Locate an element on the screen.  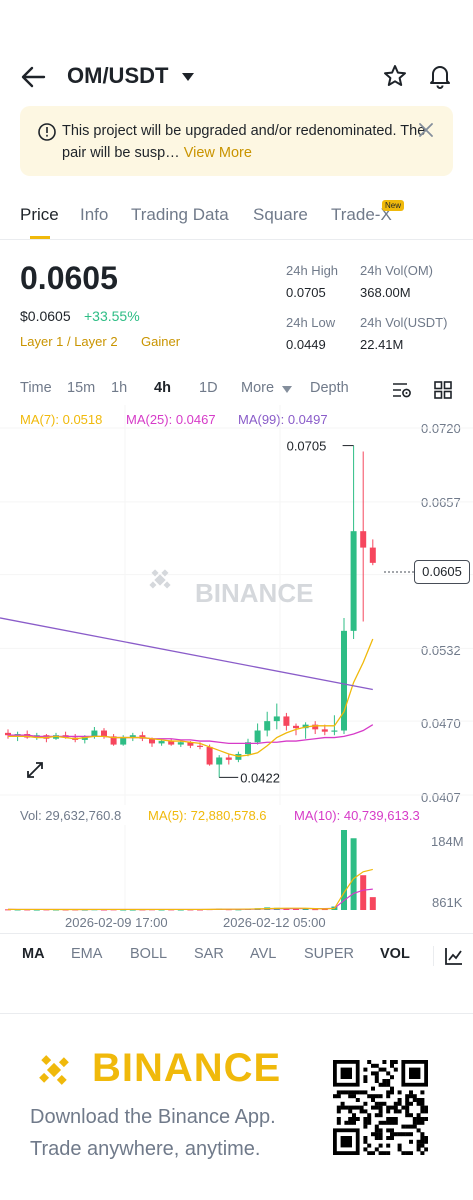
interval-1d: 1D is located at coordinates (208, 388).